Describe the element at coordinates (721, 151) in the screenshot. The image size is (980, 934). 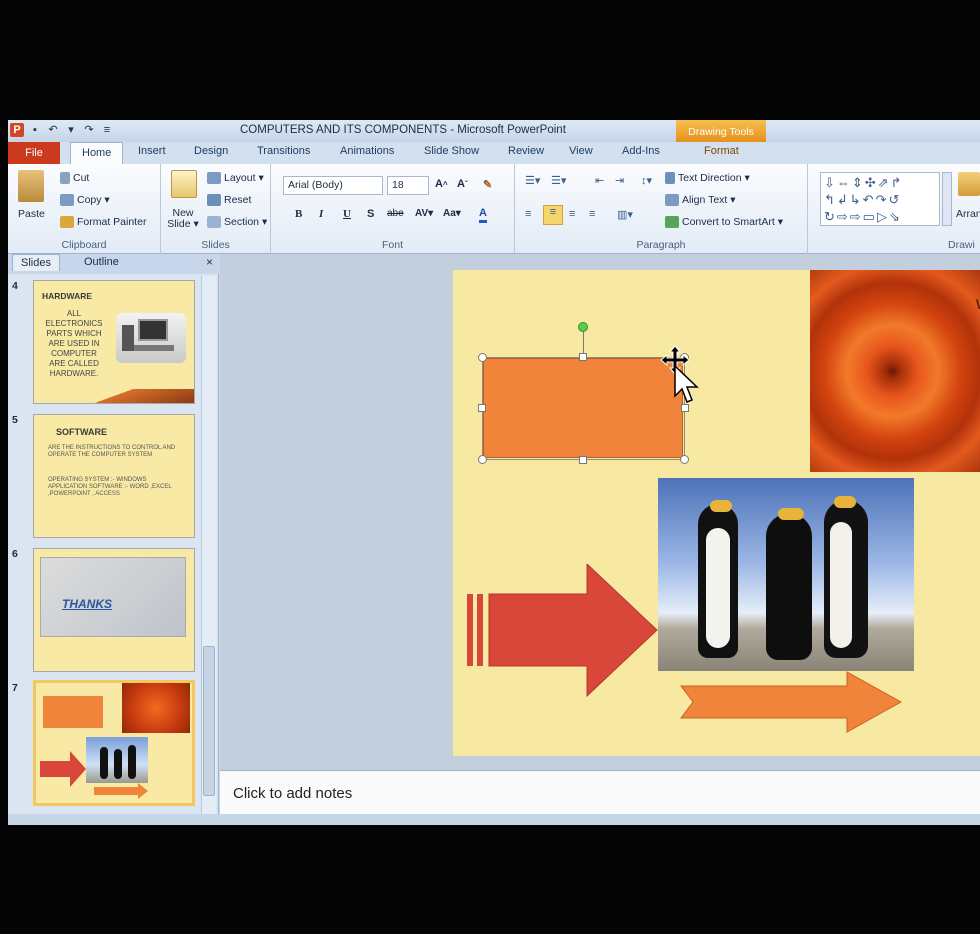
I see `tab-format: Format` at that location.